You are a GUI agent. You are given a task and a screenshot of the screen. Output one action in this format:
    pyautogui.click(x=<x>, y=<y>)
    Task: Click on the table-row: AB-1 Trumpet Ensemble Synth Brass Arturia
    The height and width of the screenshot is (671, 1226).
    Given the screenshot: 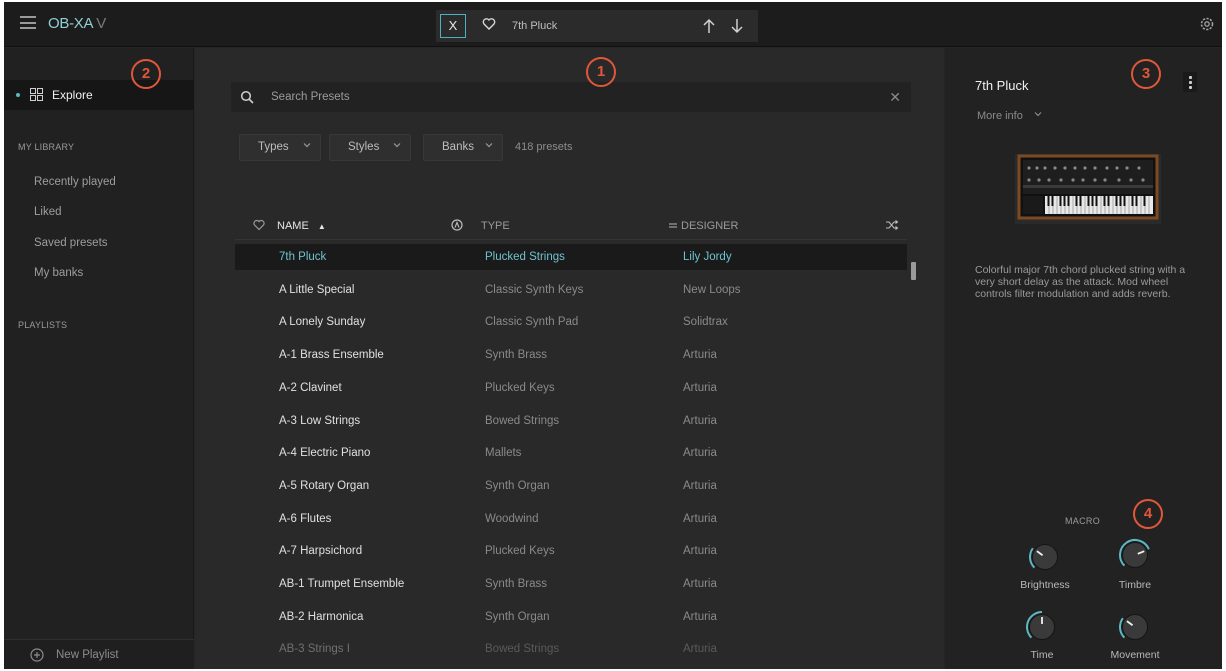 What is the action you would take?
    pyautogui.click(x=571, y=584)
    